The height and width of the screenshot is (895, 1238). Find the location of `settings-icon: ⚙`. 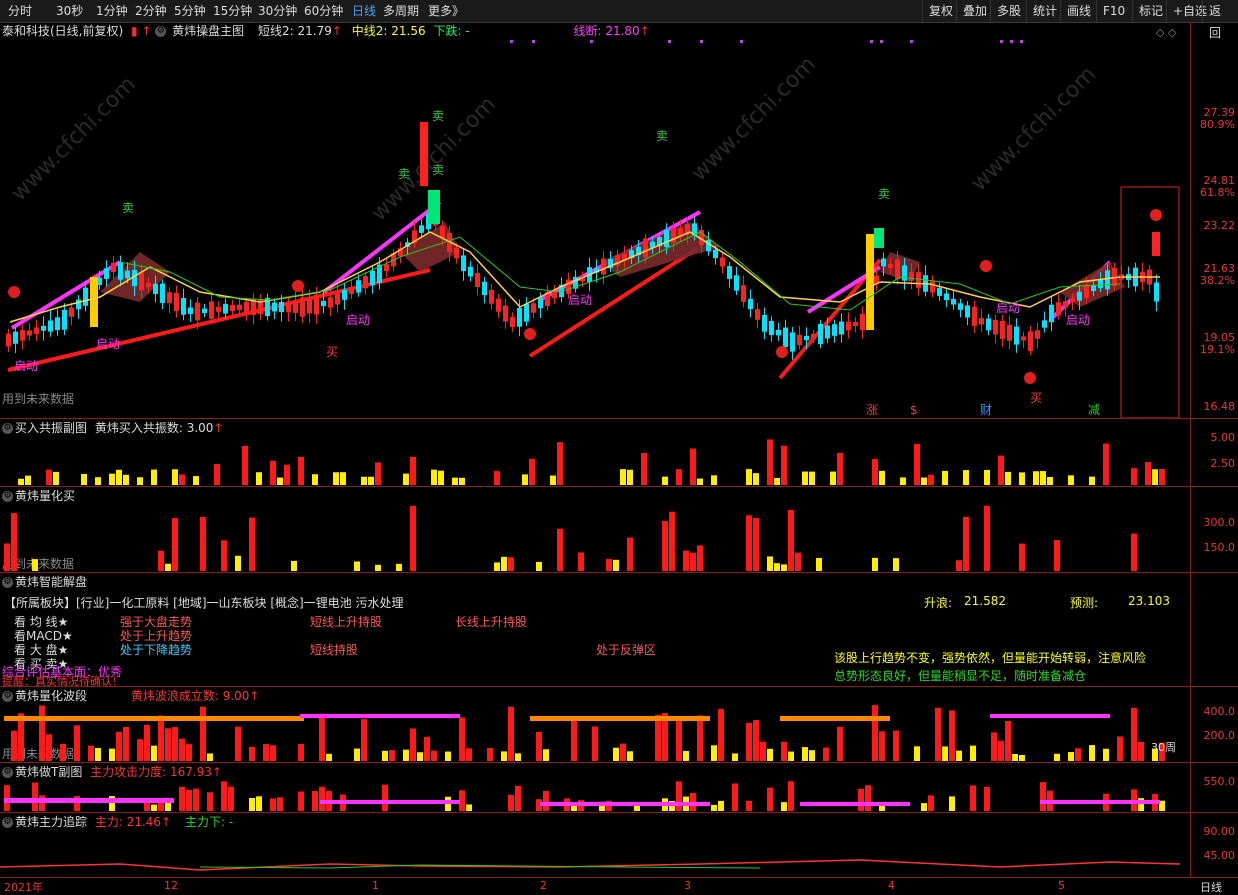

settings-icon: ⚙ is located at coordinates (7, 582).